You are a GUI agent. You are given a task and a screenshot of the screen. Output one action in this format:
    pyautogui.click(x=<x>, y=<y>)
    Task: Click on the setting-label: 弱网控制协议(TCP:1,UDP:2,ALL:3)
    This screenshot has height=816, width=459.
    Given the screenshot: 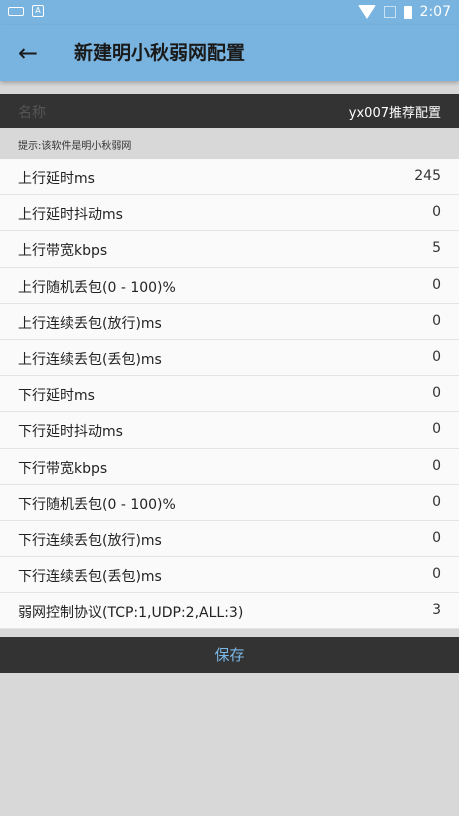 What is the action you would take?
    pyautogui.click(x=131, y=613)
    